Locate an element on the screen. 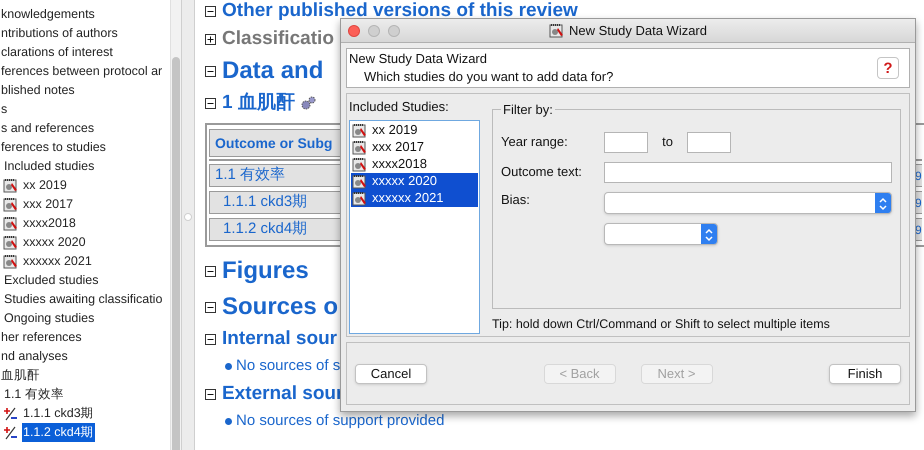  section-heading: Other published versions of this review is located at coordinates (400, 11).